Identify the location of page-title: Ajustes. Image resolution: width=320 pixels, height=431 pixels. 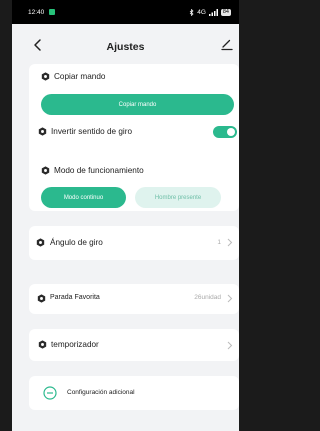
(125, 47).